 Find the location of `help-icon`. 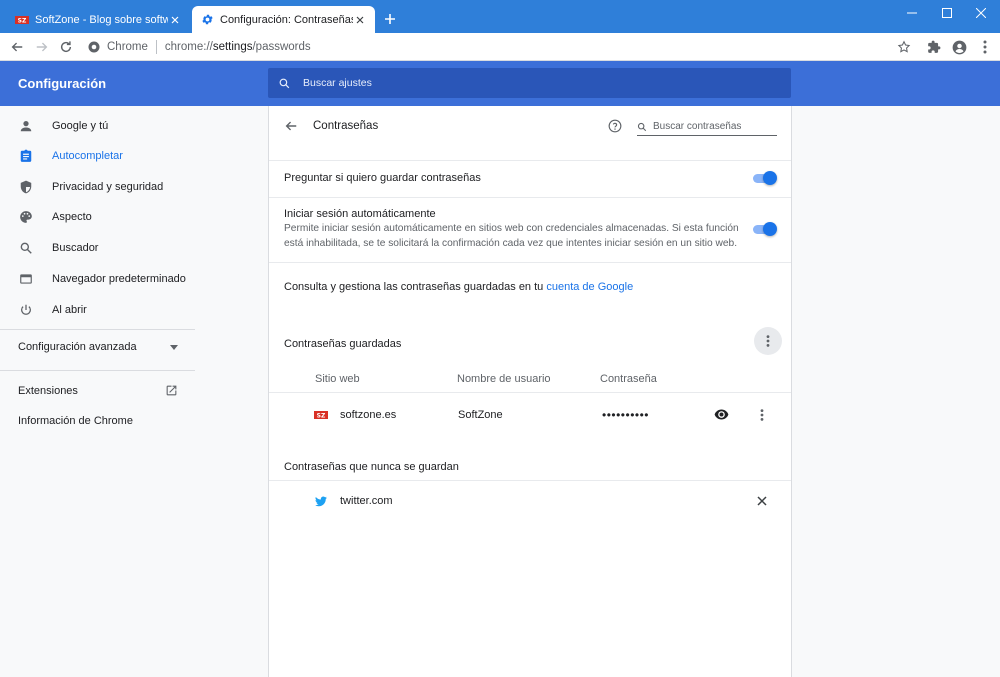

help-icon is located at coordinates (615, 126).